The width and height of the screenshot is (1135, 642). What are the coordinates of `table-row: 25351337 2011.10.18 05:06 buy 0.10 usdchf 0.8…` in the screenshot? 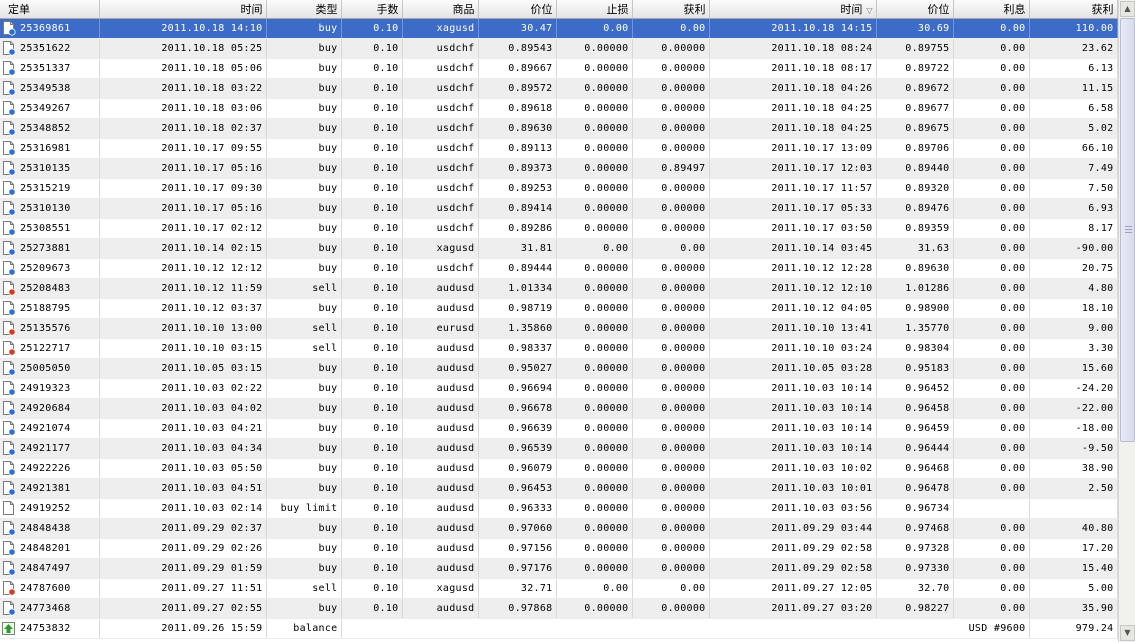 It's located at (559, 68).